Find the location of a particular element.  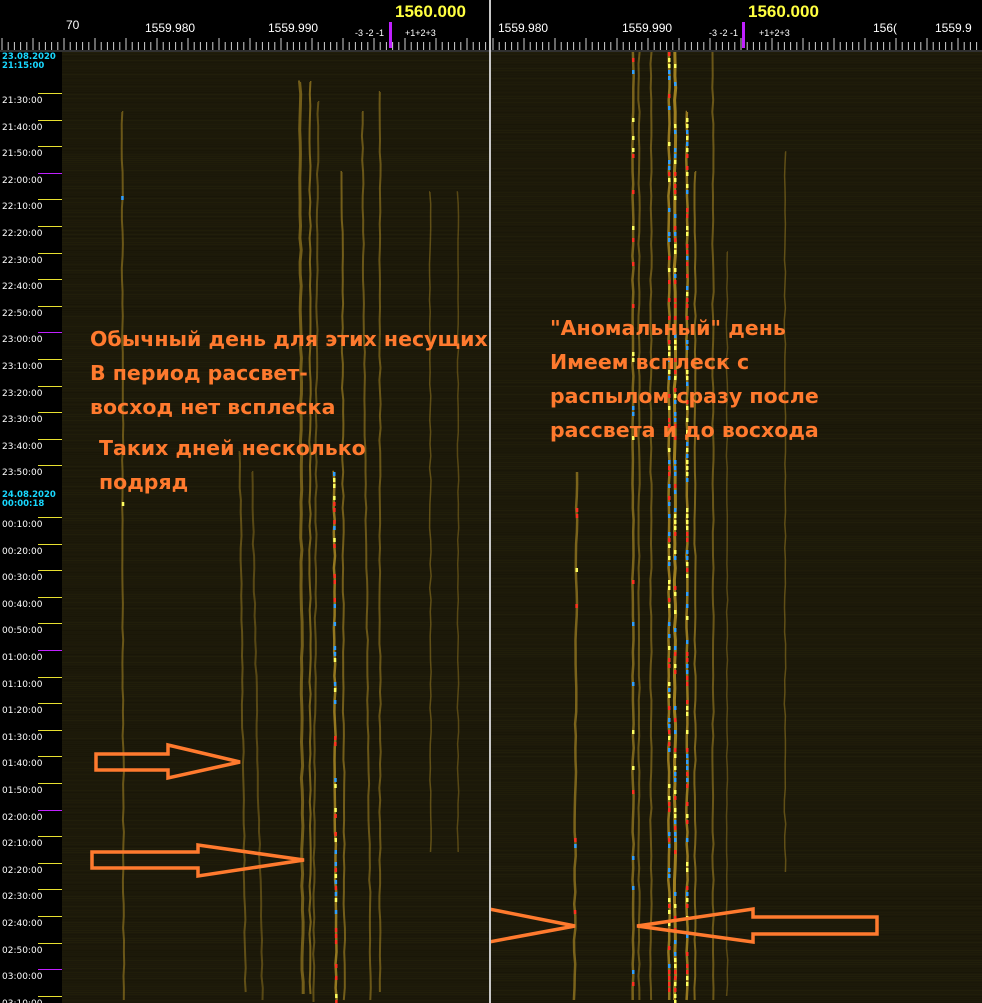

arrow-annotations-right is located at coordinates (685, 925).